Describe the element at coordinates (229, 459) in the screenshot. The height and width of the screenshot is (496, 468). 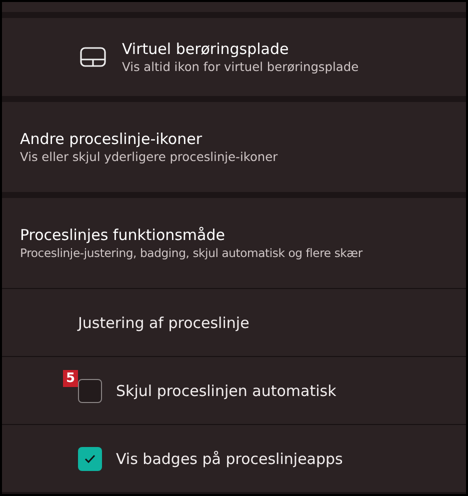
I see `checkbox-label: Vis badges på proceslinjeapps` at that location.